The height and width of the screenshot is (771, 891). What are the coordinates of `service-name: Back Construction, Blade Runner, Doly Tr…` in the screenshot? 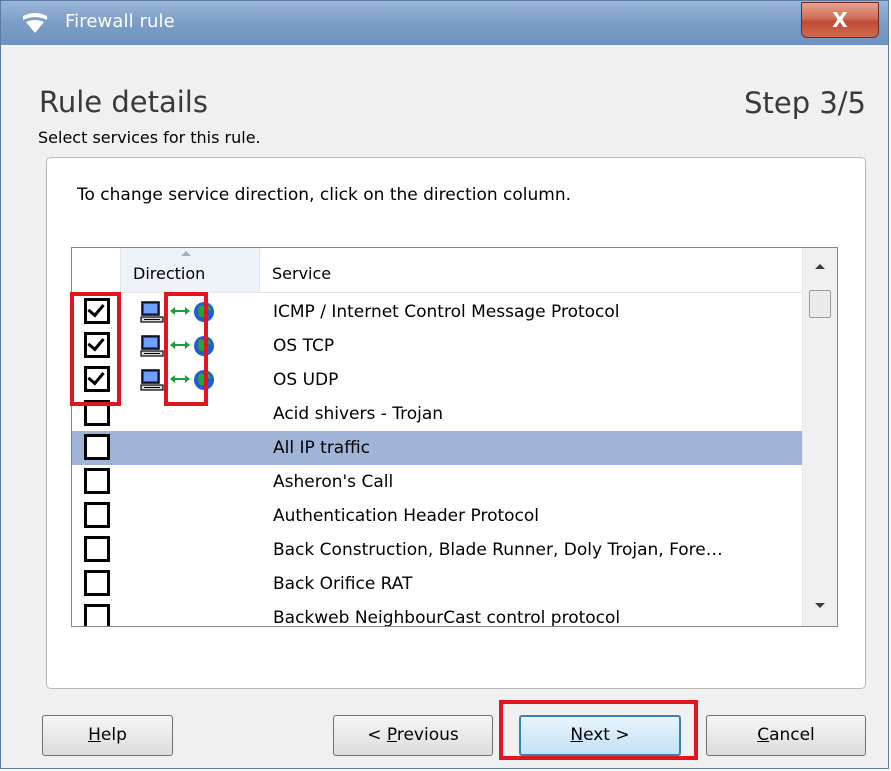 It's located at (498, 550).